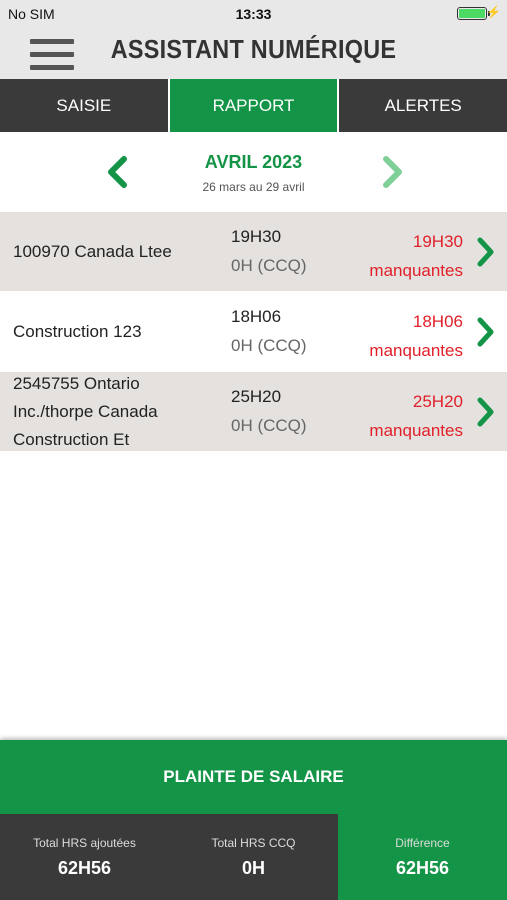 This screenshot has height=900, width=507. I want to click on company-name: 100970 Canada Ltee, so click(92, 251).